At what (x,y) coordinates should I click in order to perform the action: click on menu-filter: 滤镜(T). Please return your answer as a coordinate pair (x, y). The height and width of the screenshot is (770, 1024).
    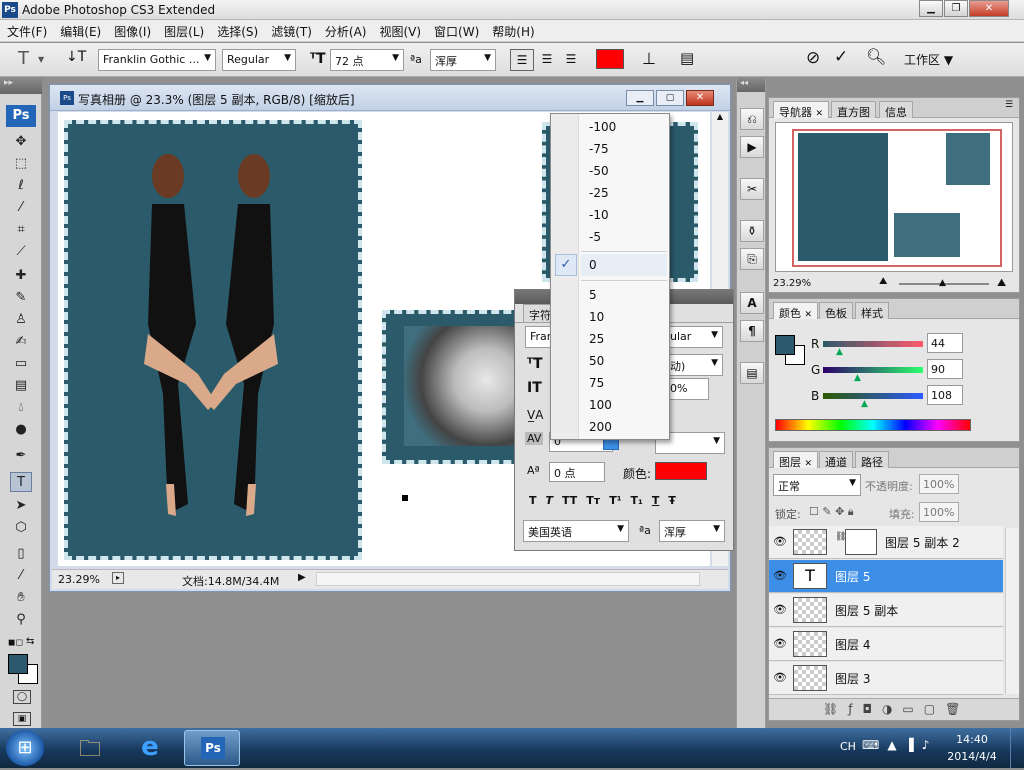
    Looking at the image, I should click on (291, 30).